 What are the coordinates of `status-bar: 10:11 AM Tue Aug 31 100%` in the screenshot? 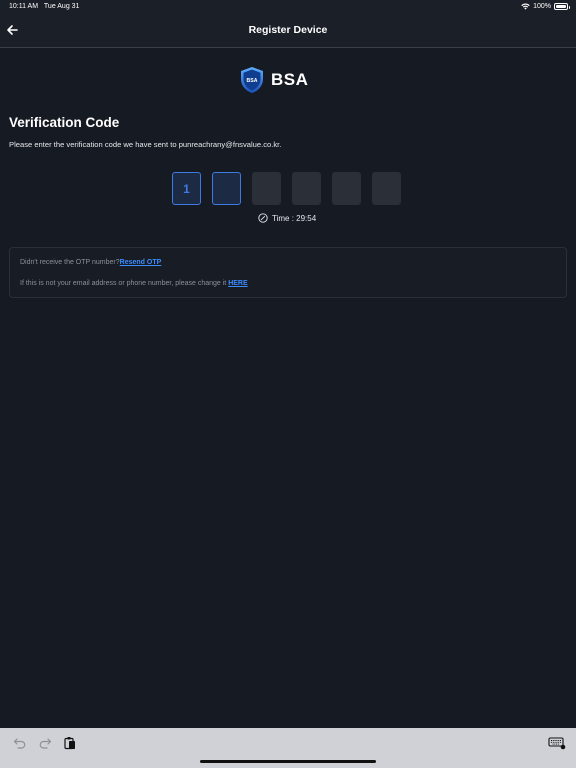 It's located at (288, 7).